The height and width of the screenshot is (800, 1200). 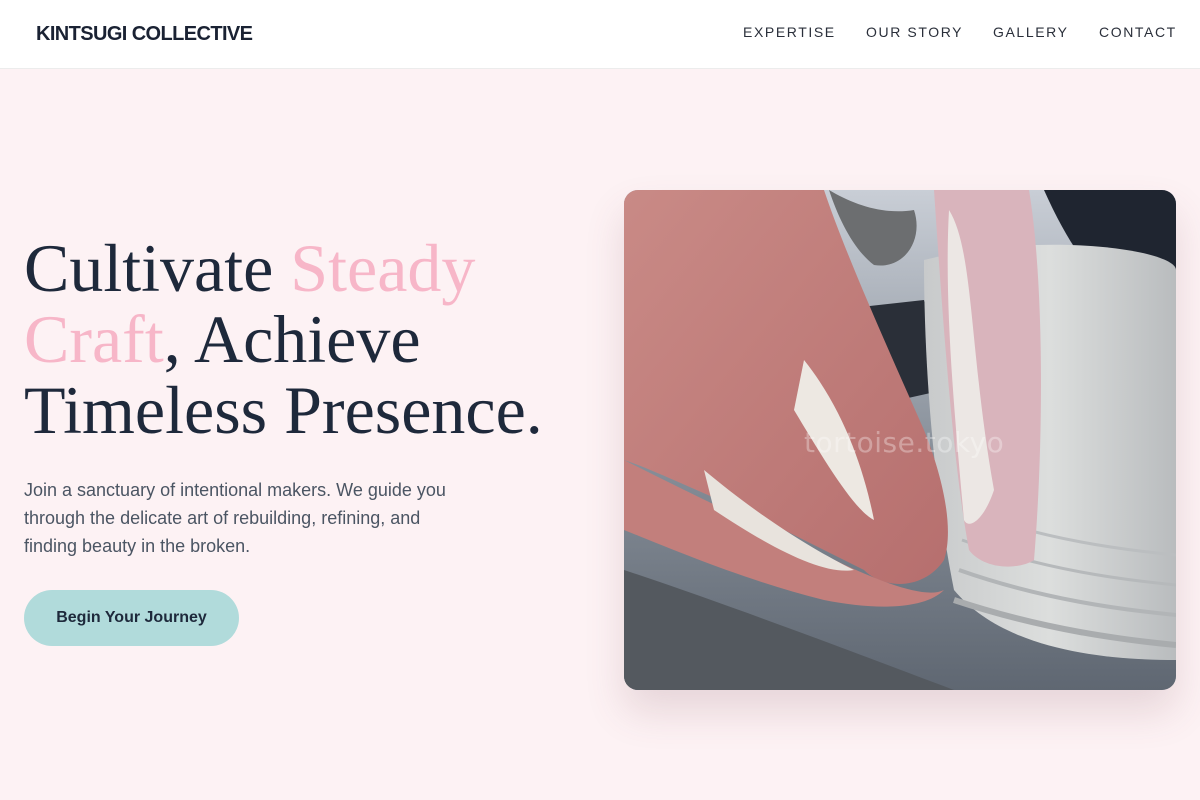 What do you see at coordinates (94, 339) in the screenshot?
I see `hero-title-accent2: Craft` at bounding box center [94, 339].